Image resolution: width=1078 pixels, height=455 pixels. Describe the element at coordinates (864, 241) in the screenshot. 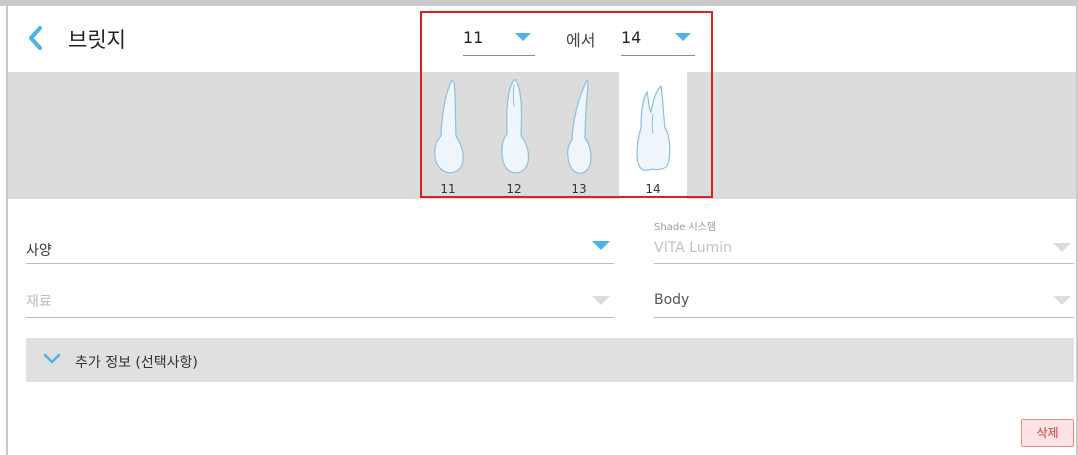

I see `shade-system-select: Shade 시스템 VITA Lumin` at that location.